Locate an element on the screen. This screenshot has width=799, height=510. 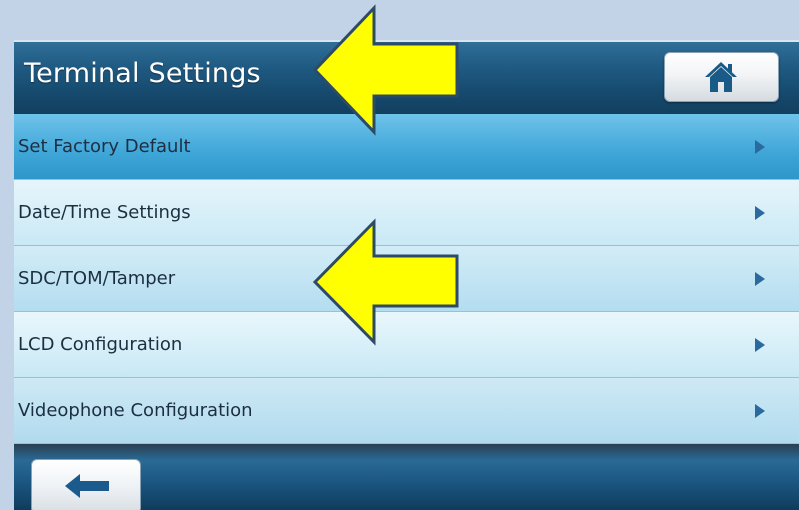
menu-item-label: Videophone Configuration is located at coordinates (135, 410).